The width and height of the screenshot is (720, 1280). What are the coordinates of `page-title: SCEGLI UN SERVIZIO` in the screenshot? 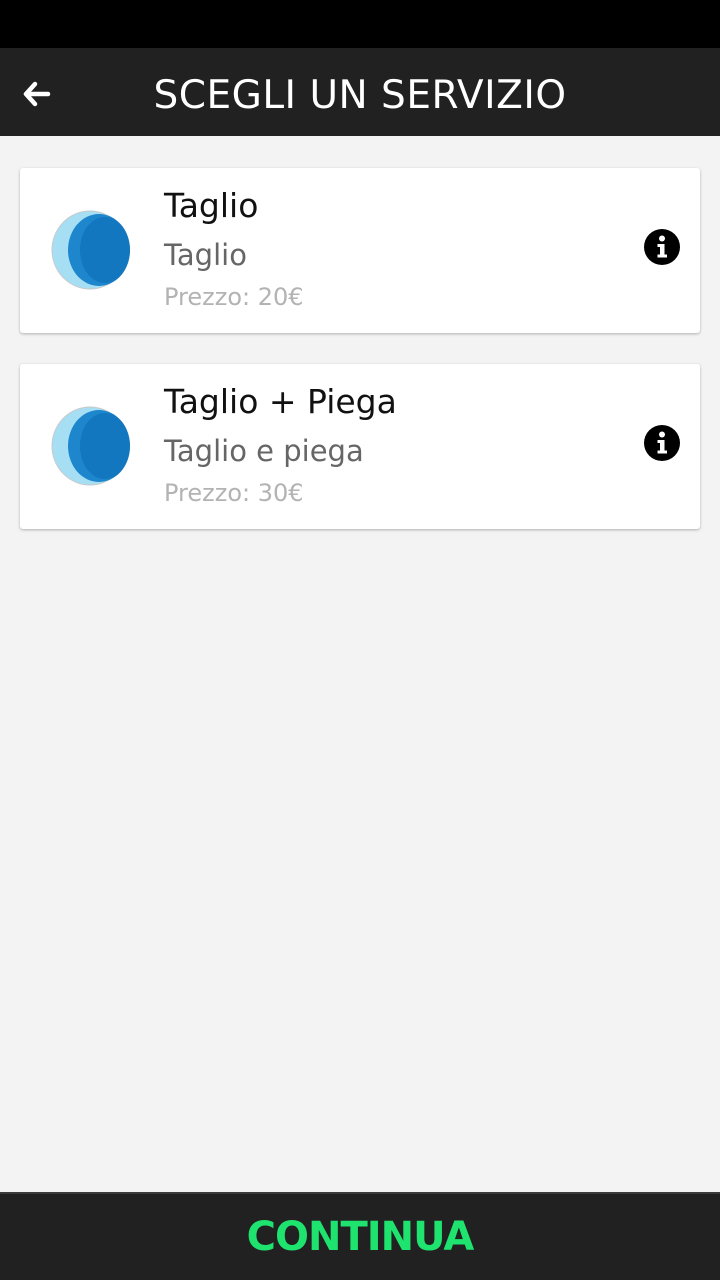 It's located at (360, 95).